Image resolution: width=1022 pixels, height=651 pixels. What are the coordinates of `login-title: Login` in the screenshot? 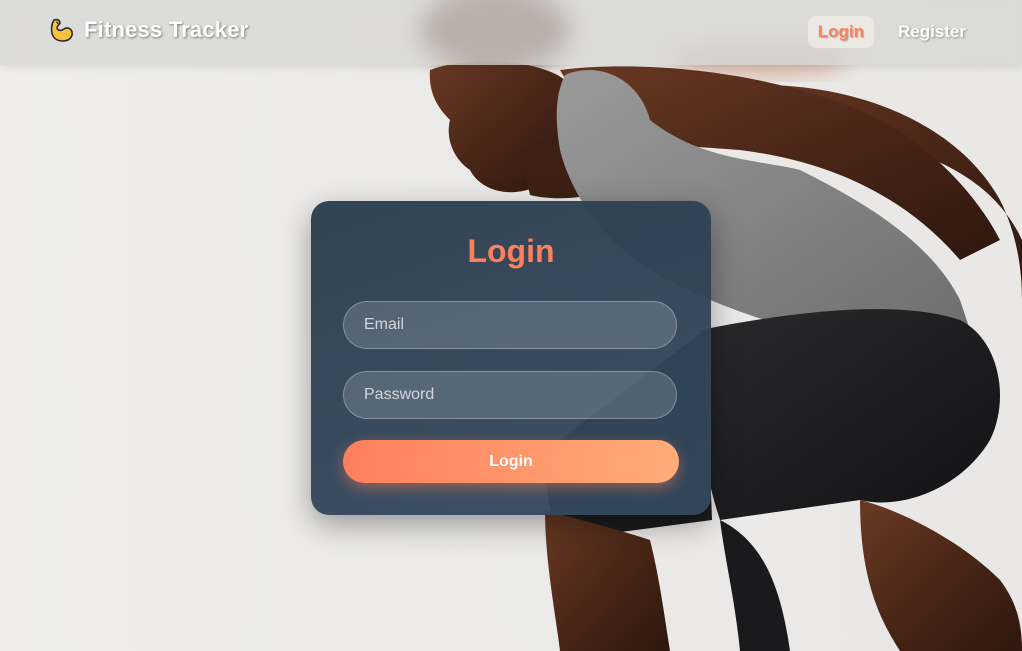 It's located at (511, 251).